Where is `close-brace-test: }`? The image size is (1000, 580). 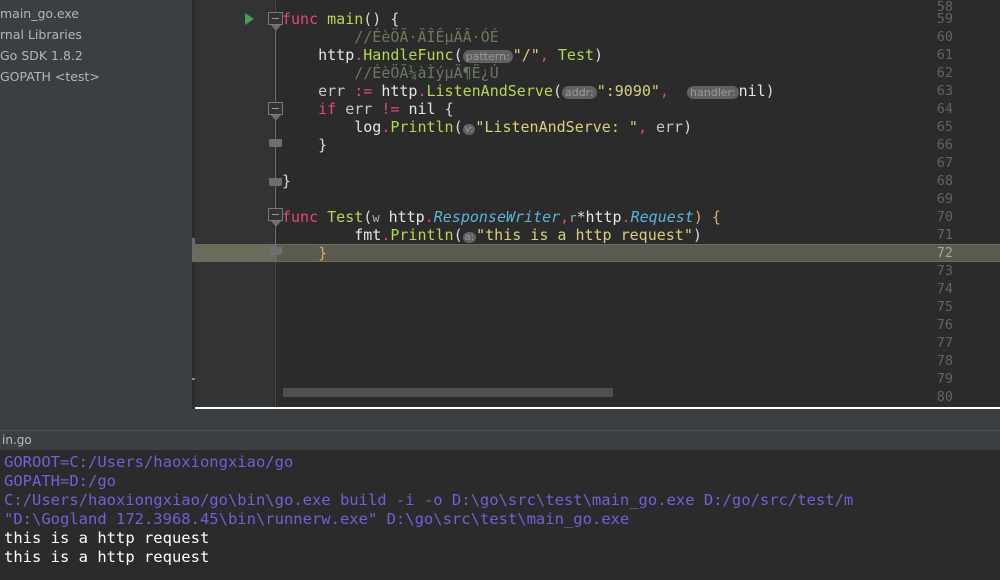 close-brace-test: } is located at coordinates (323, 253).